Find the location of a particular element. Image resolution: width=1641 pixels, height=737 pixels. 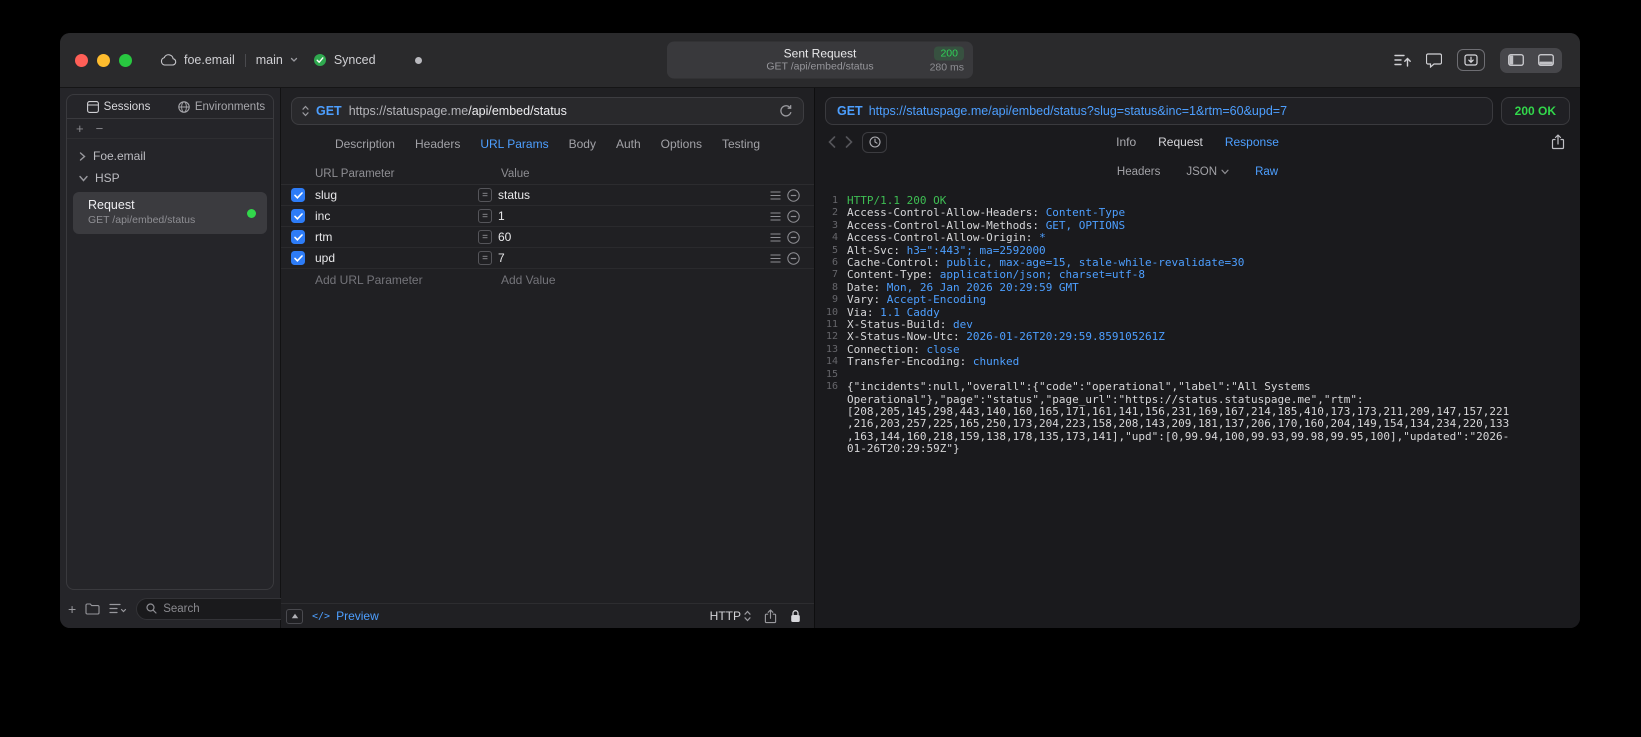

tab-headers: Headers is located at coordinates (437, 144).